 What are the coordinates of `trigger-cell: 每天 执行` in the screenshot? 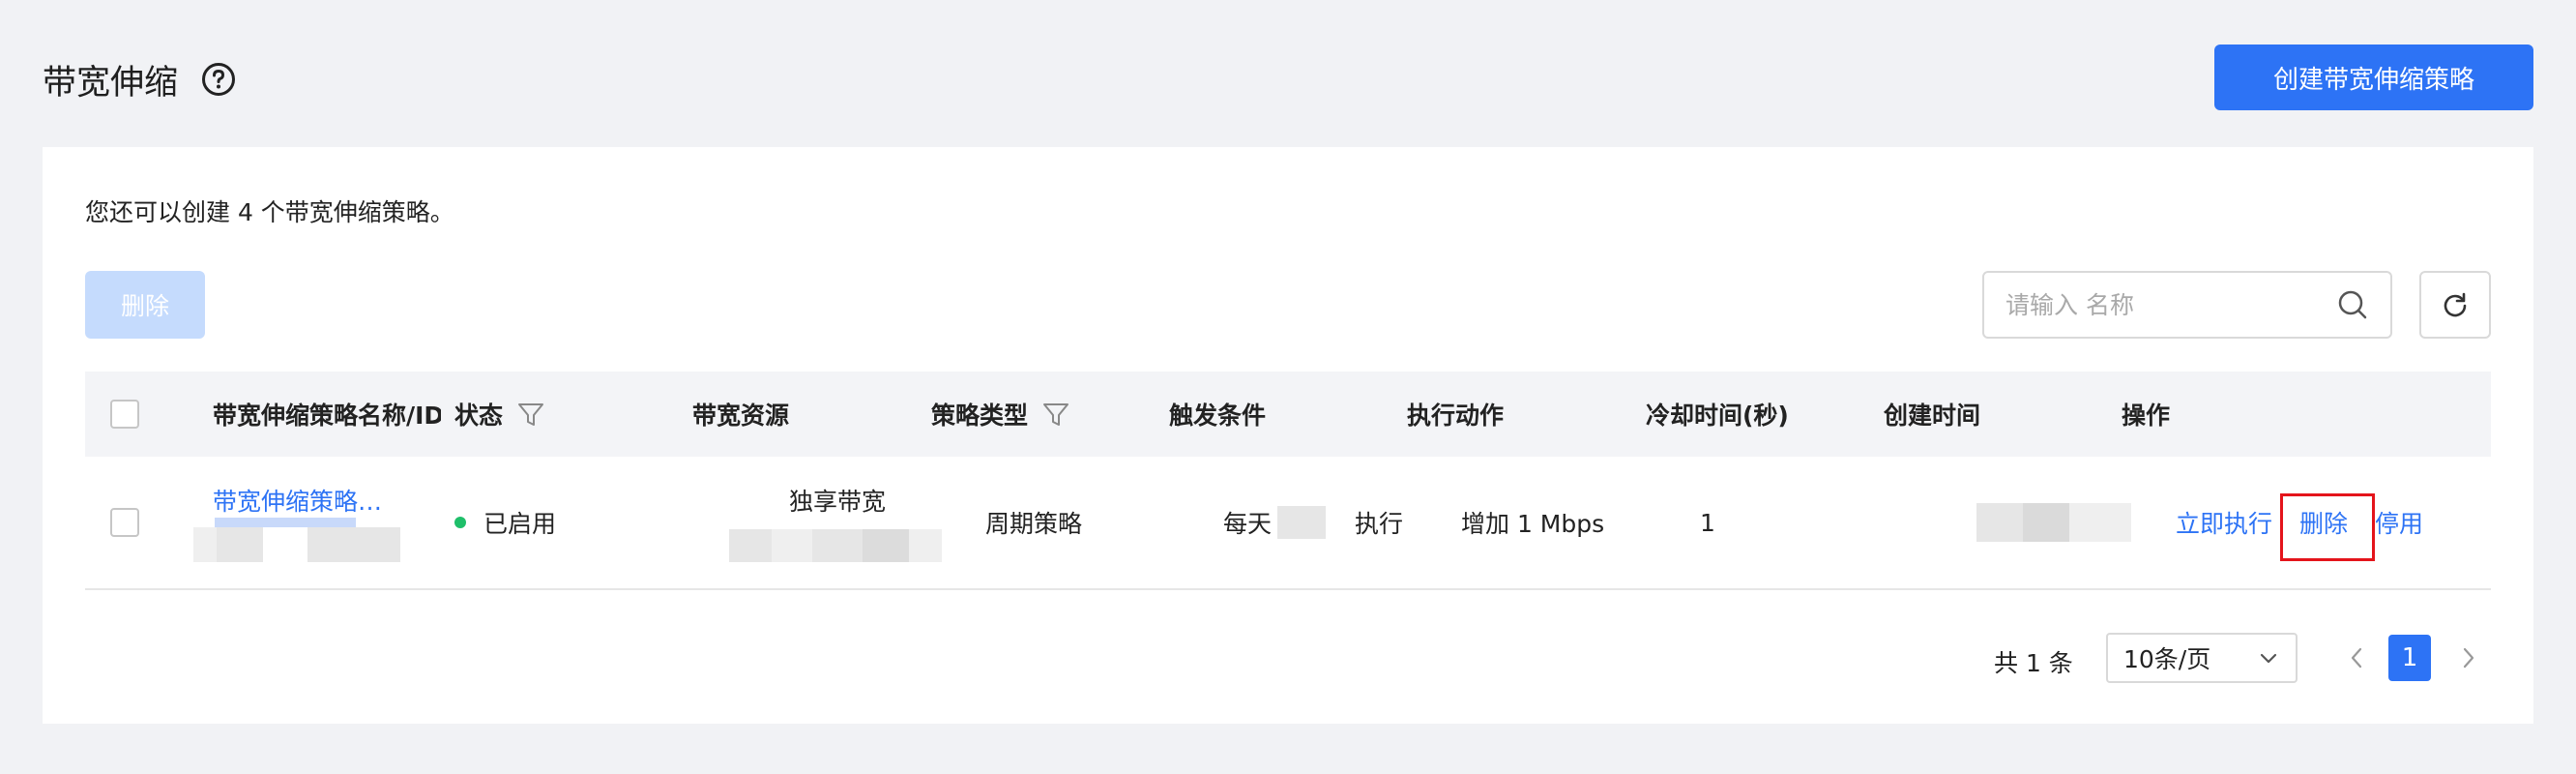 It's located at (1313, 522).